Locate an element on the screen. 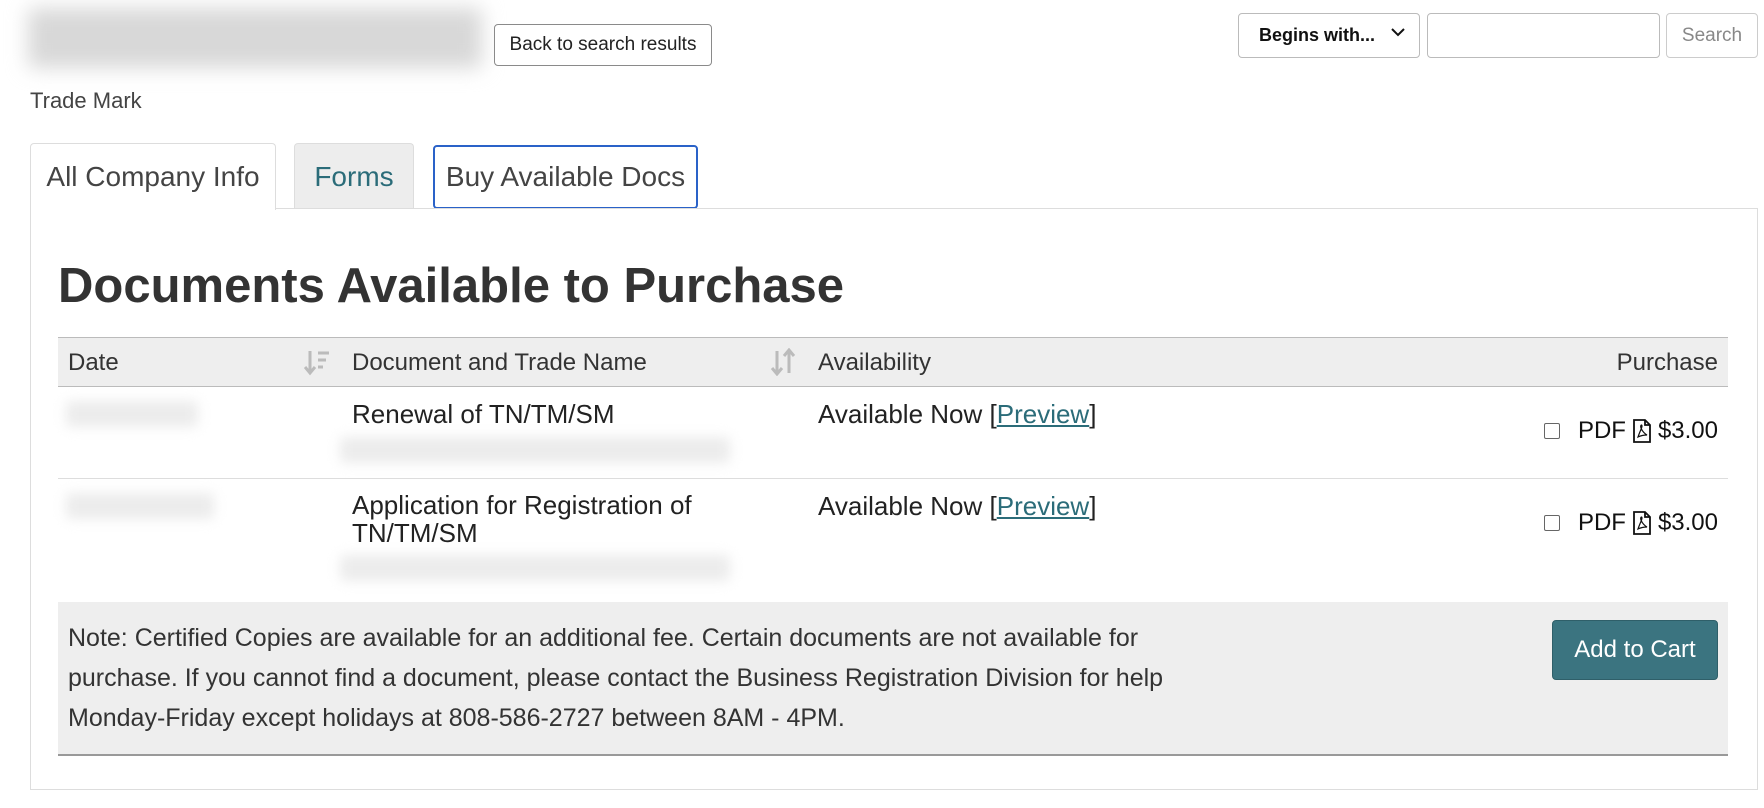 The height and width of the screenshot is (808, 1764). tab-forms: Forms is located at coordinates (354, 176).